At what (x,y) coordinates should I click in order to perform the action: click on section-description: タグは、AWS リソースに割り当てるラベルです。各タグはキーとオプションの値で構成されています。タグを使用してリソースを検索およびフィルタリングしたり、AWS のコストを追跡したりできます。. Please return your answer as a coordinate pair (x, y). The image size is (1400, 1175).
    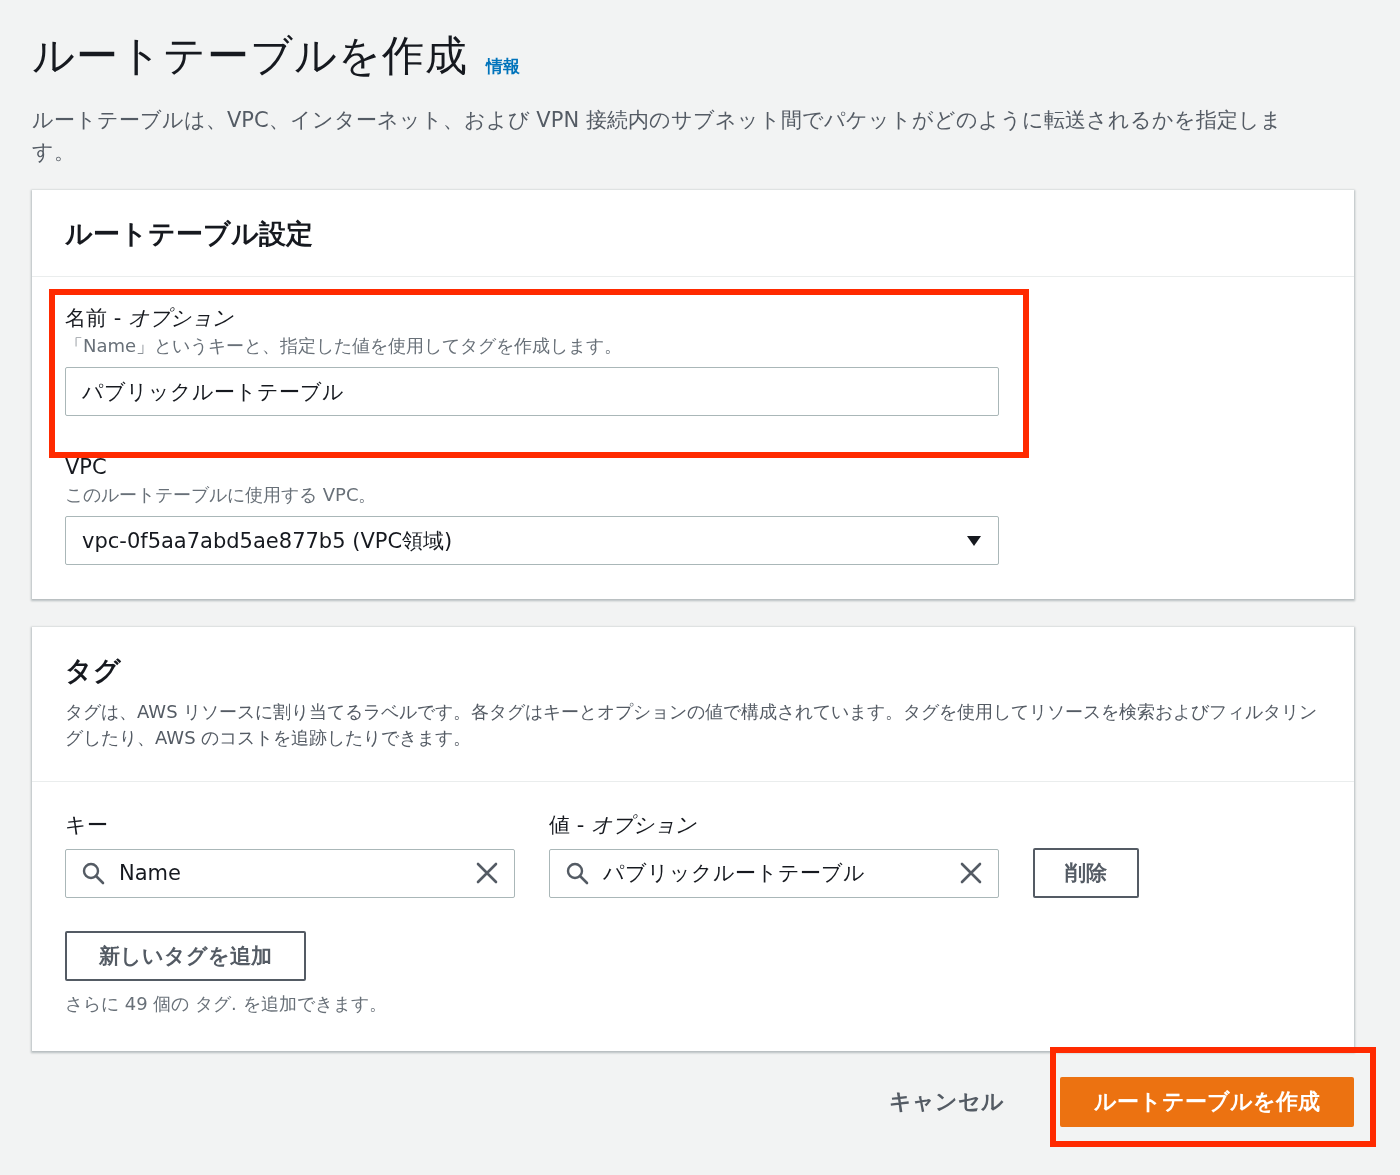
    Looking at the image, I should click on (692, 725).